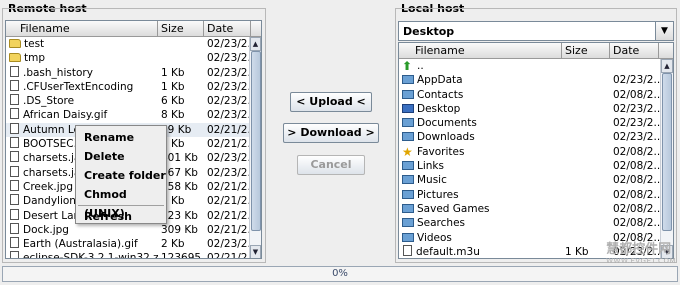  Describe the element at coordinates (121, 137) in the screenshot. I see `context-rename: Rename` at that location.